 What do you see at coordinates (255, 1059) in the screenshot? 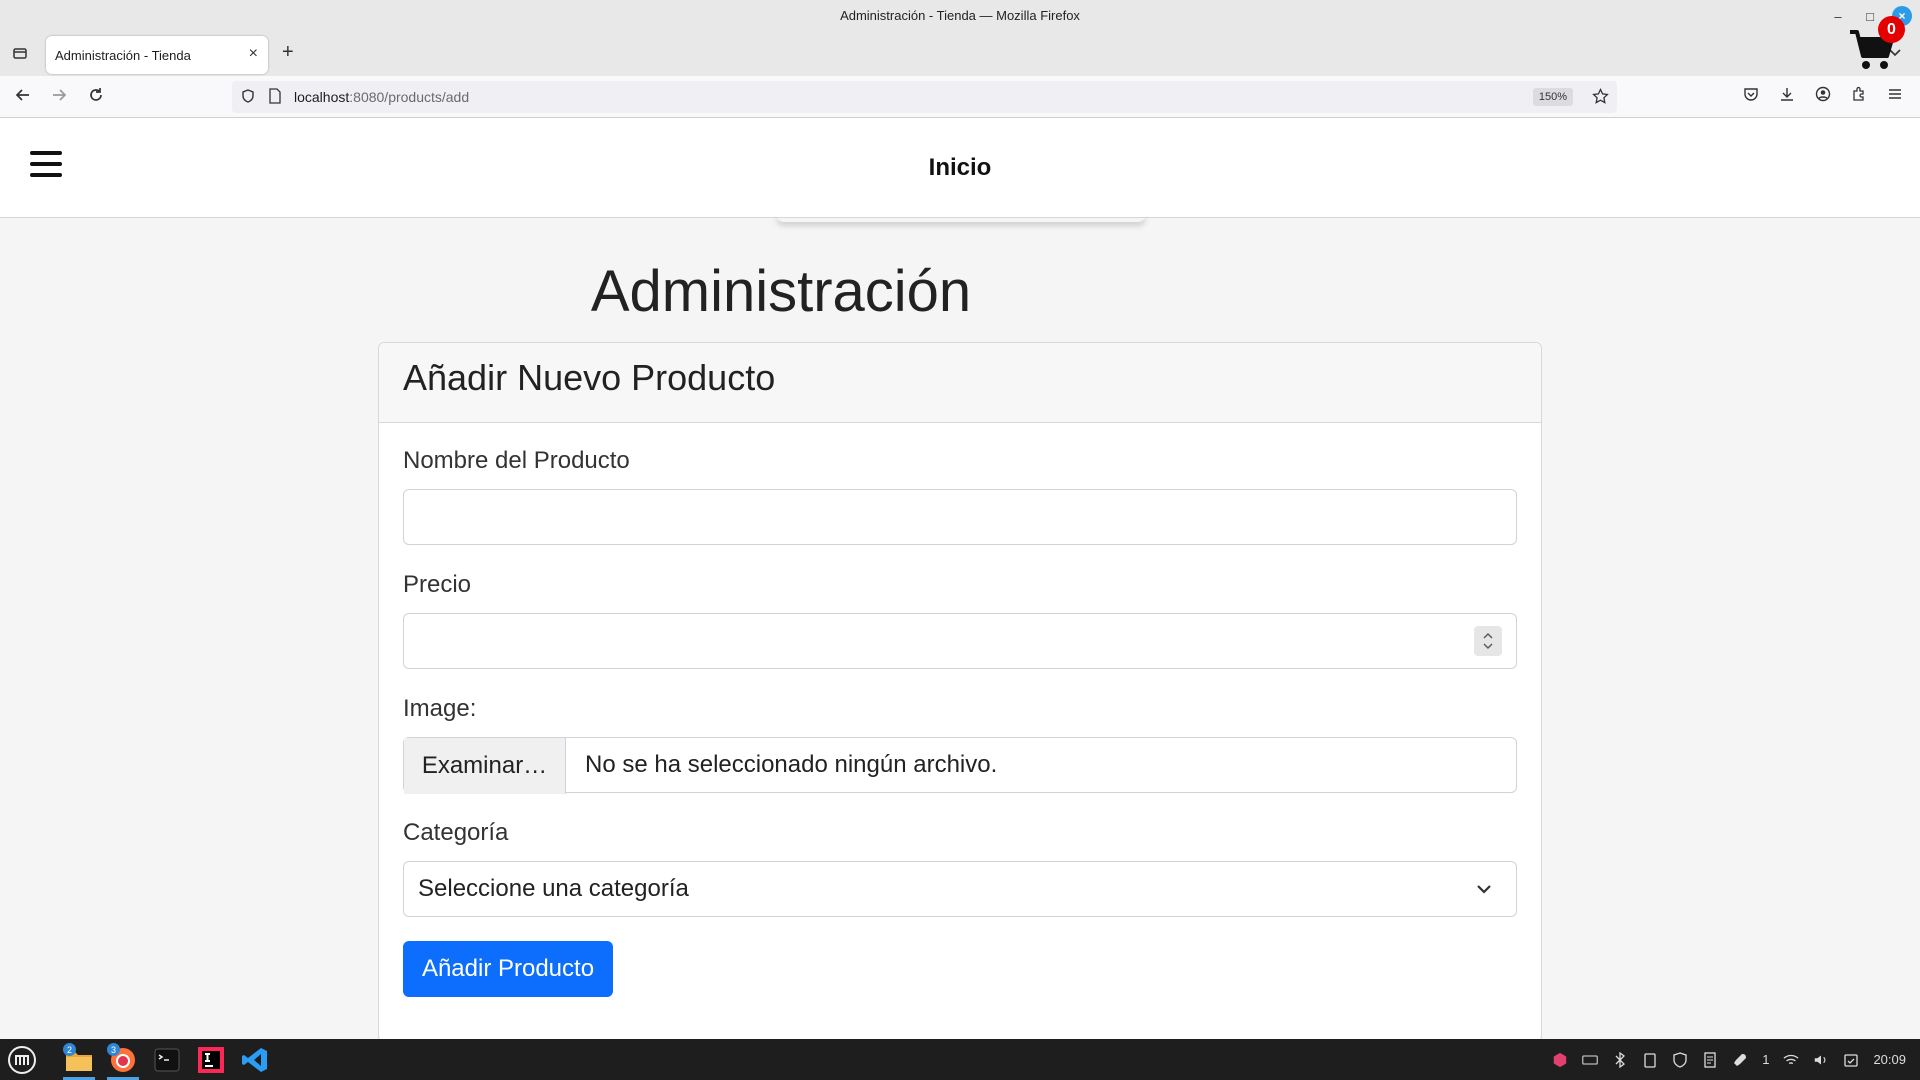
I see `vscode-app-icon` at bounding box center [255, 1059].